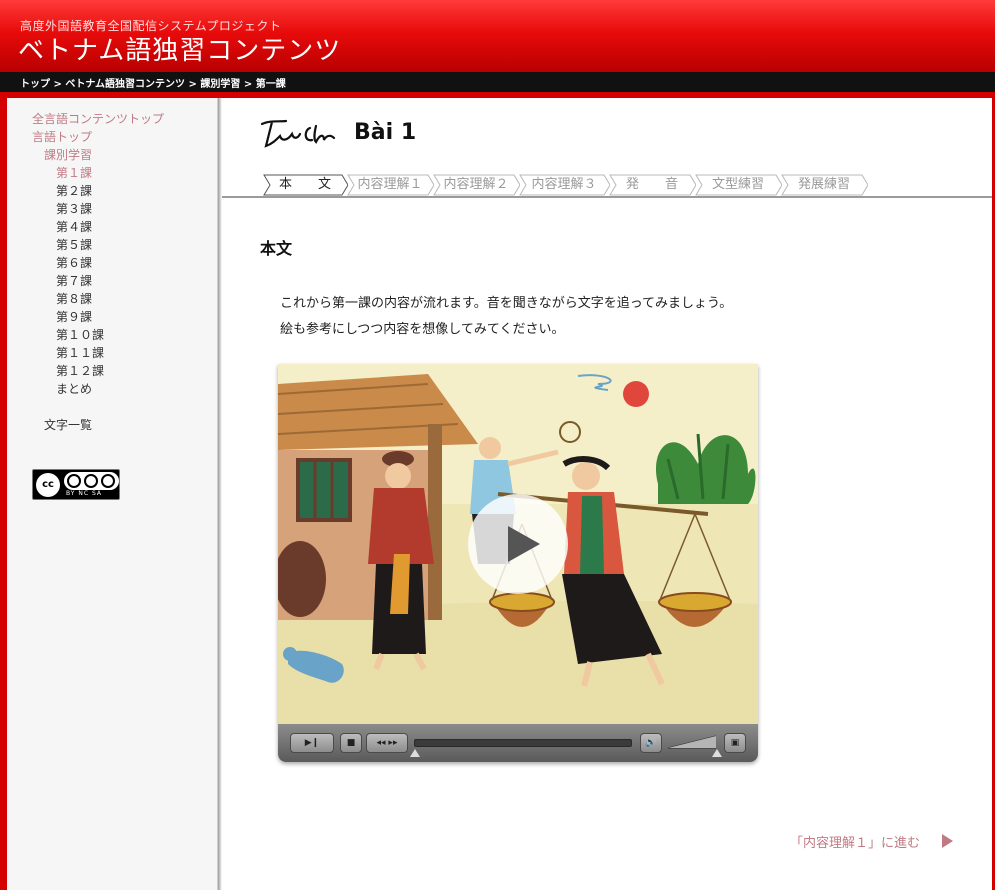  Describe the element at coordinates (68, 424) in the screenshot. I see `sidebar-char-list: 文字一覧` at that location.